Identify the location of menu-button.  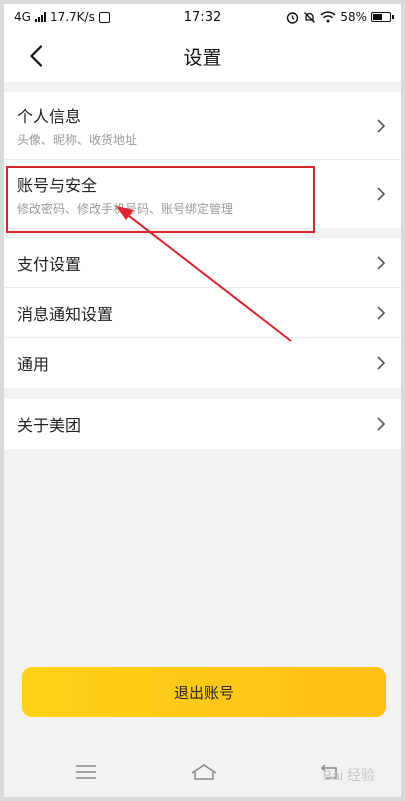
(86, 772).